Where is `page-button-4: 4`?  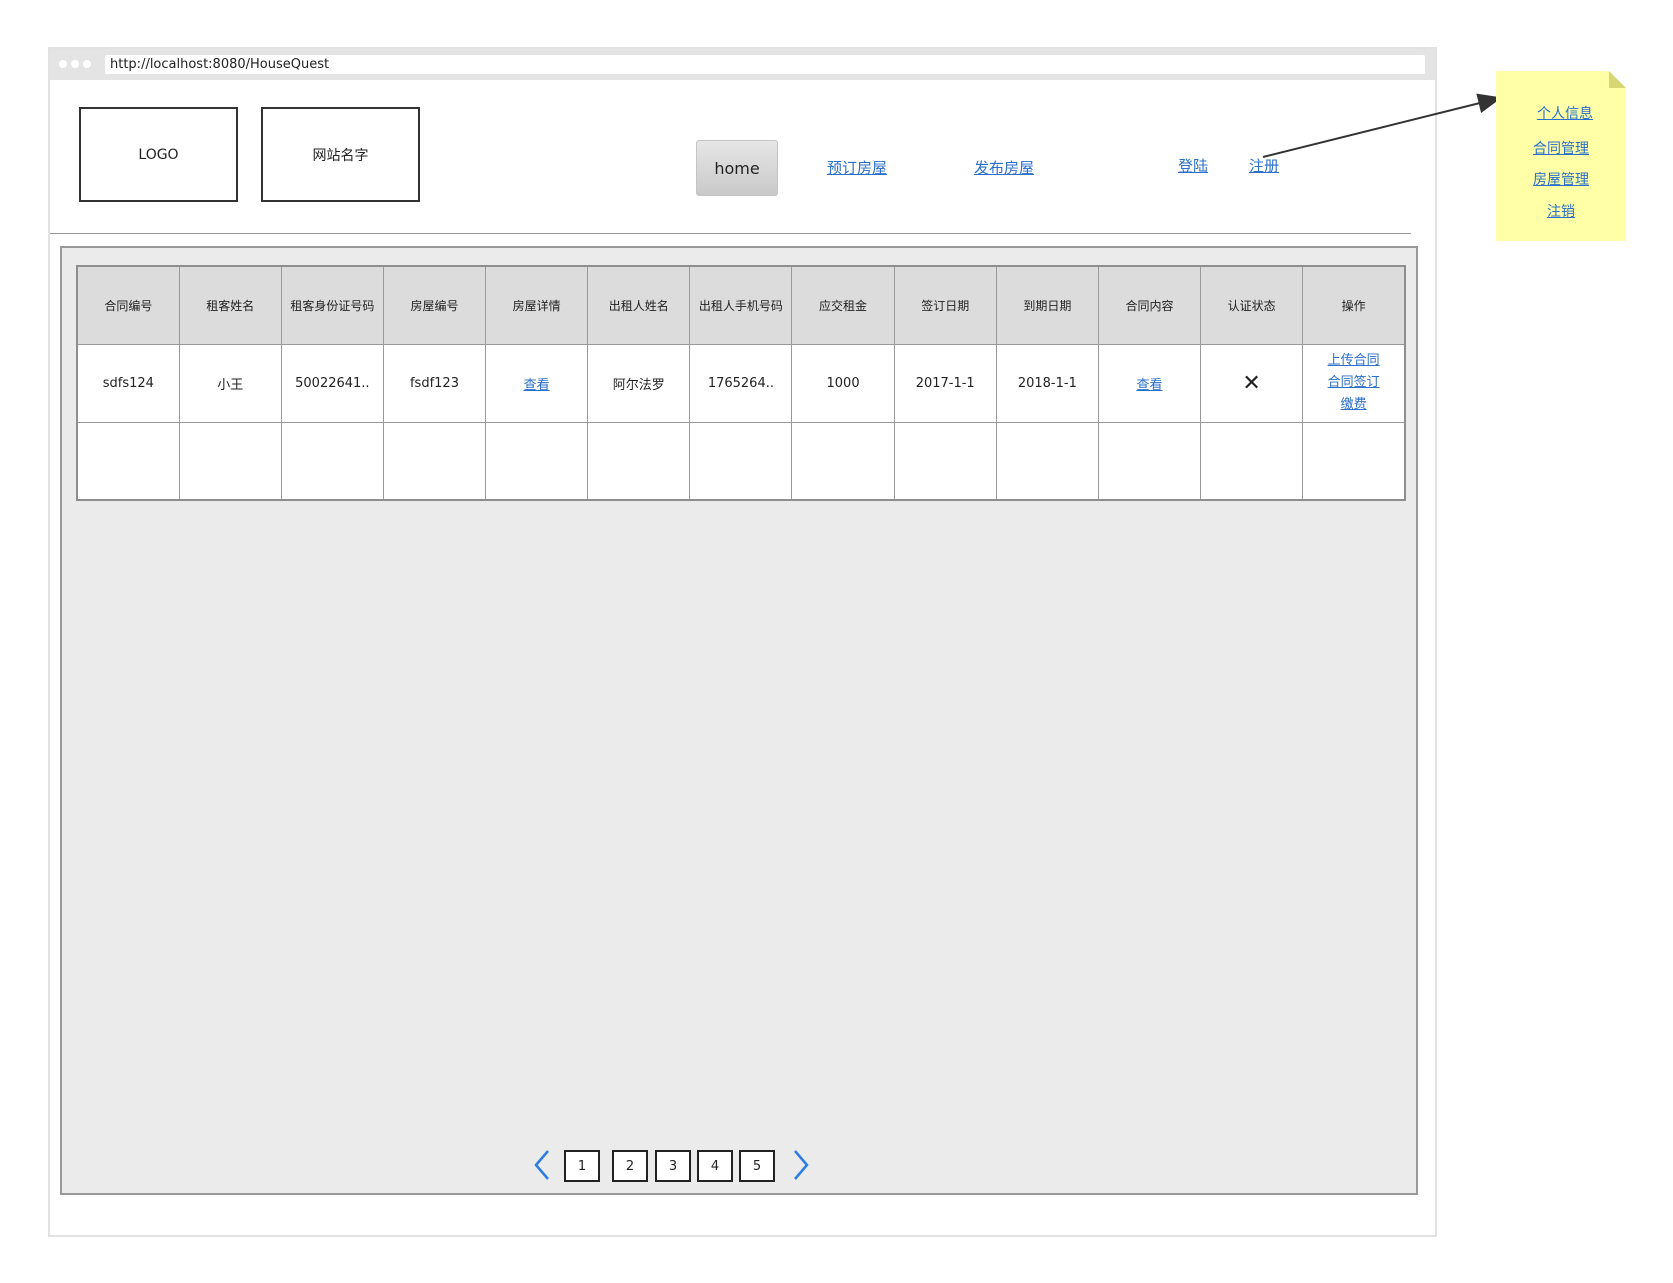
page-button-4: 4 is located at coordinates (715, 1166).